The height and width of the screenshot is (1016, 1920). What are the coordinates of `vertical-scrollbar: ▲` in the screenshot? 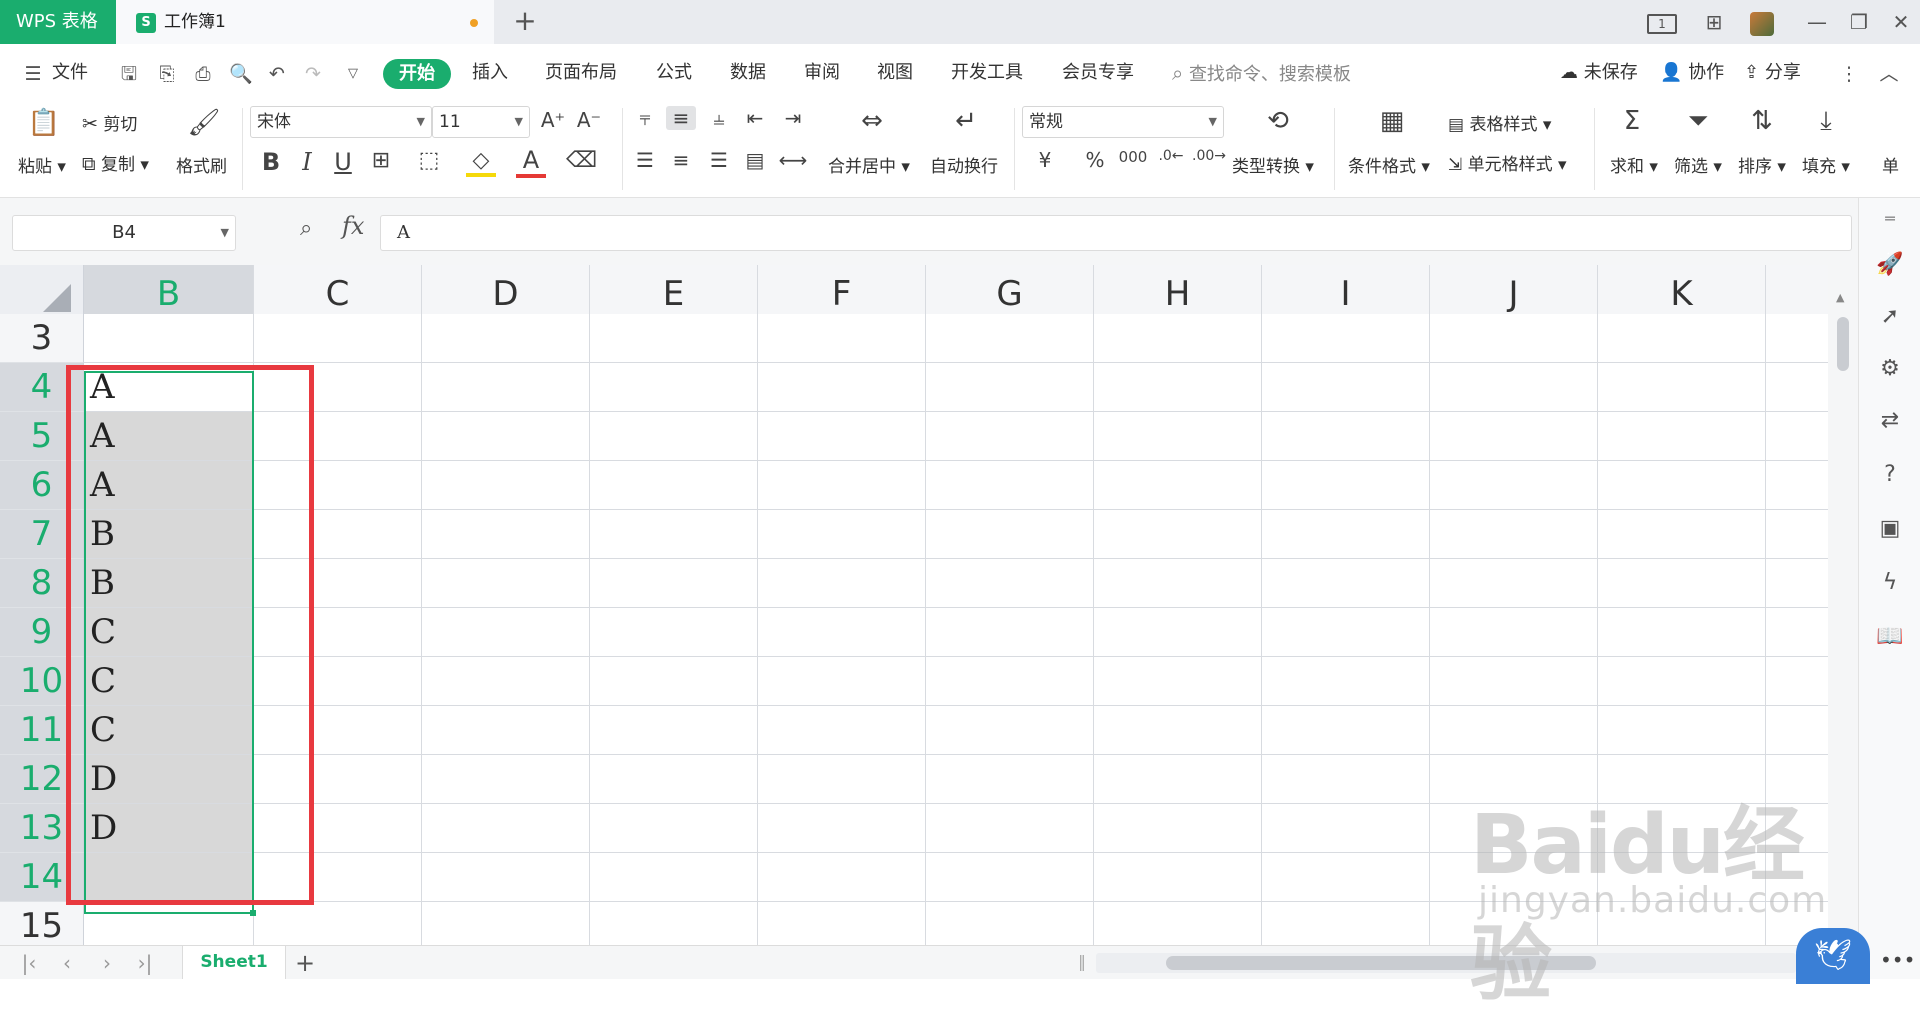 It's located at (1843, 605).